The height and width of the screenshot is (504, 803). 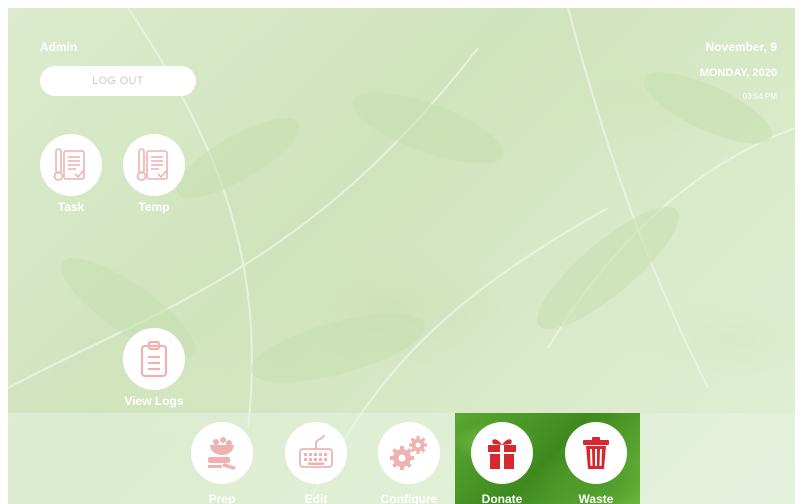 I want to click on task-label: Task, so click(x=71, y=207).